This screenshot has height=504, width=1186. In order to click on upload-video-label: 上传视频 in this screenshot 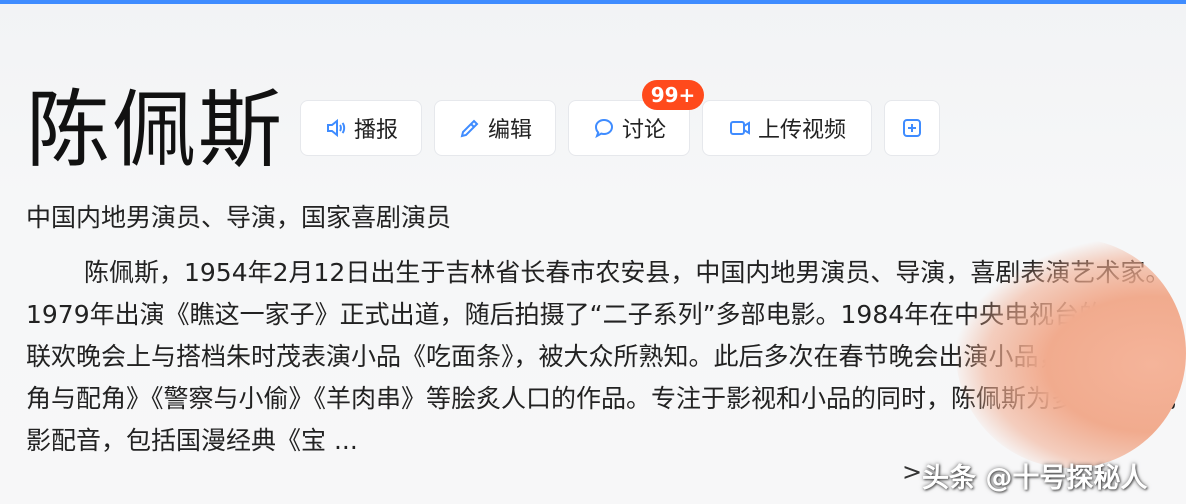, I will do `click(801, 130)`.